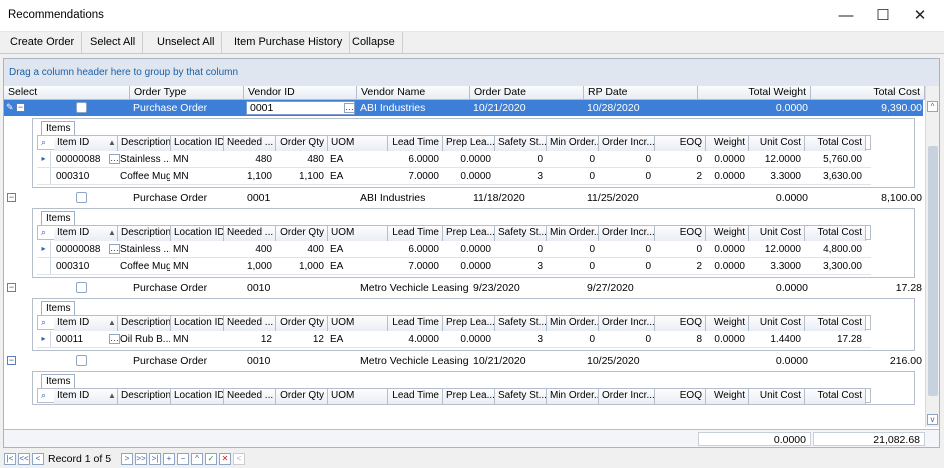  Describe the element at coordinates (932, 106) in the screenshot. I see `scroll-up-icon: ^` at that location.